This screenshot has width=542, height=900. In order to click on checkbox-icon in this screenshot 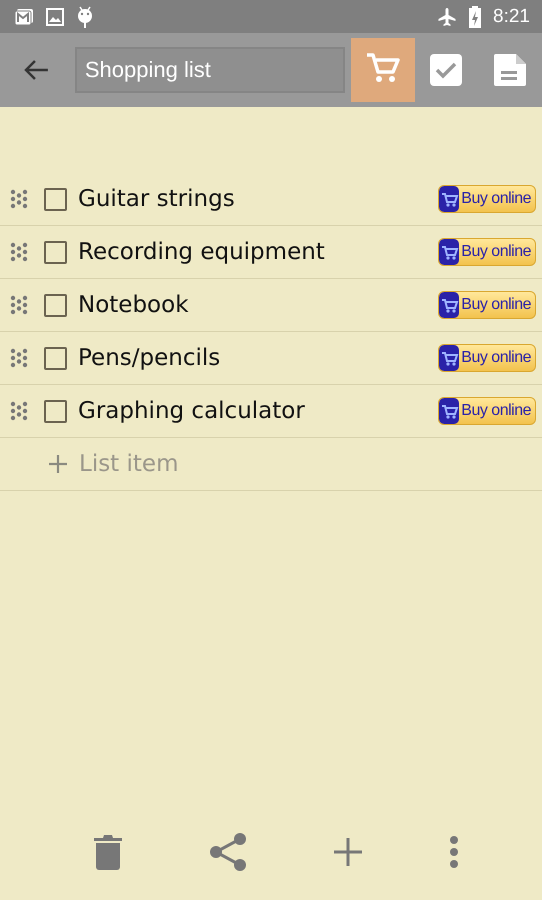, I will do `click(446, 70)`.